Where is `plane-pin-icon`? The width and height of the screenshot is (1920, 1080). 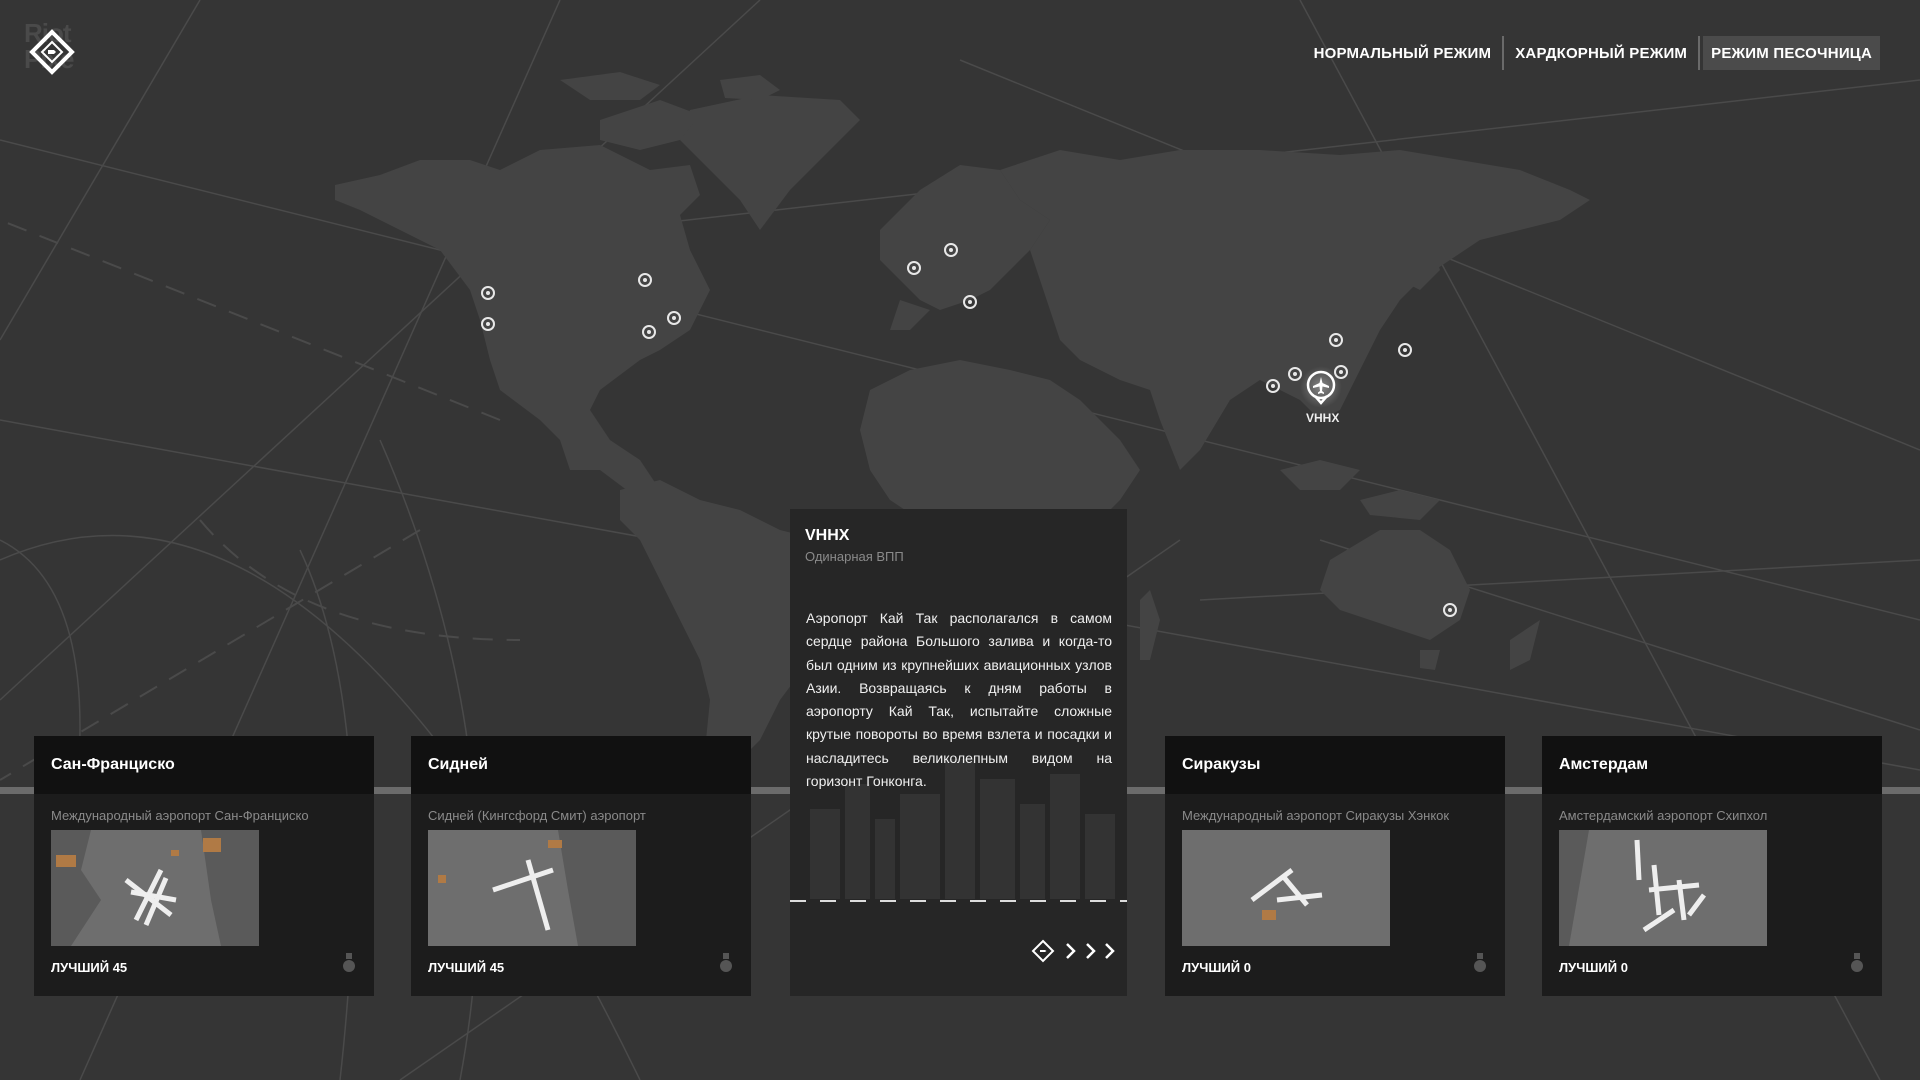 plane-pin-icon is located at coordinates (1321, 387).